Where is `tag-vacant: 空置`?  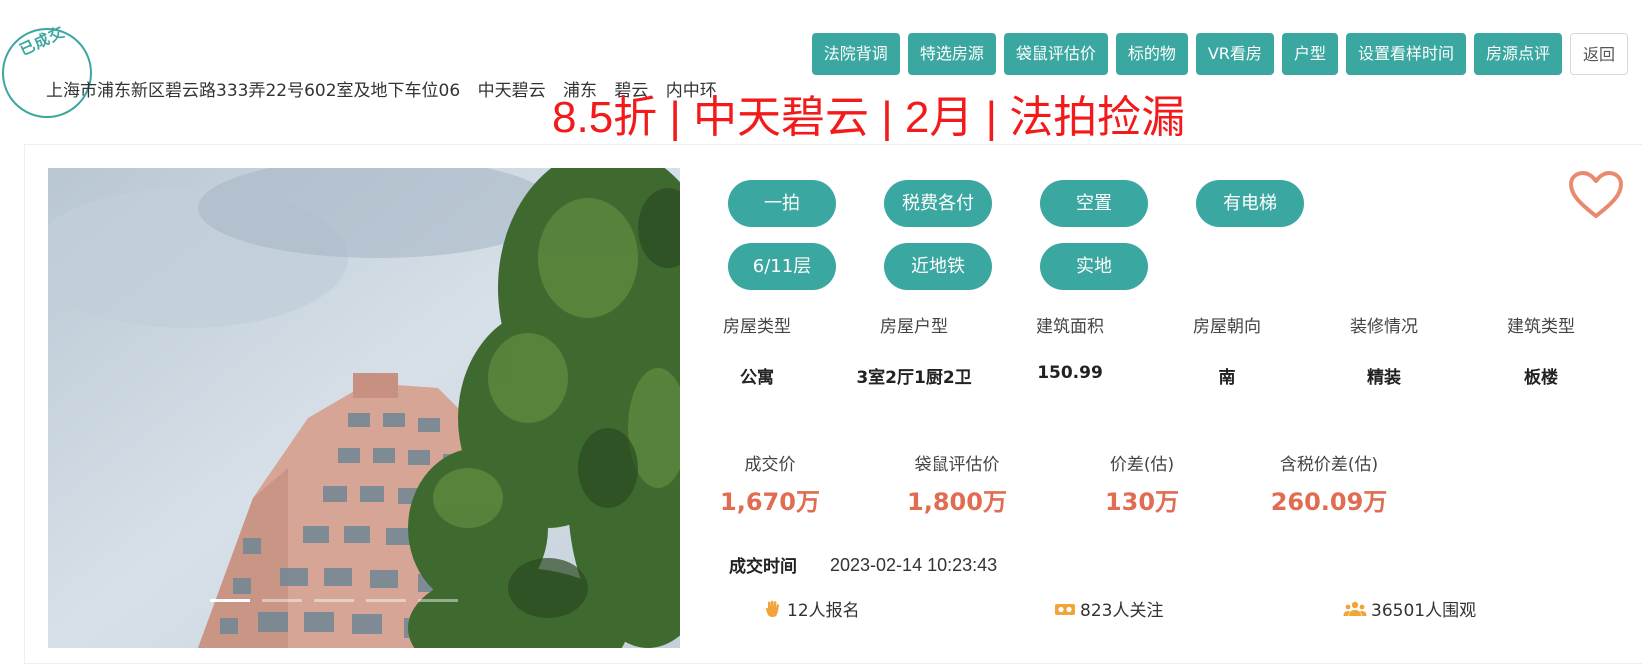 tag-vacant: 空置 is located at coordinates (1094, 203).